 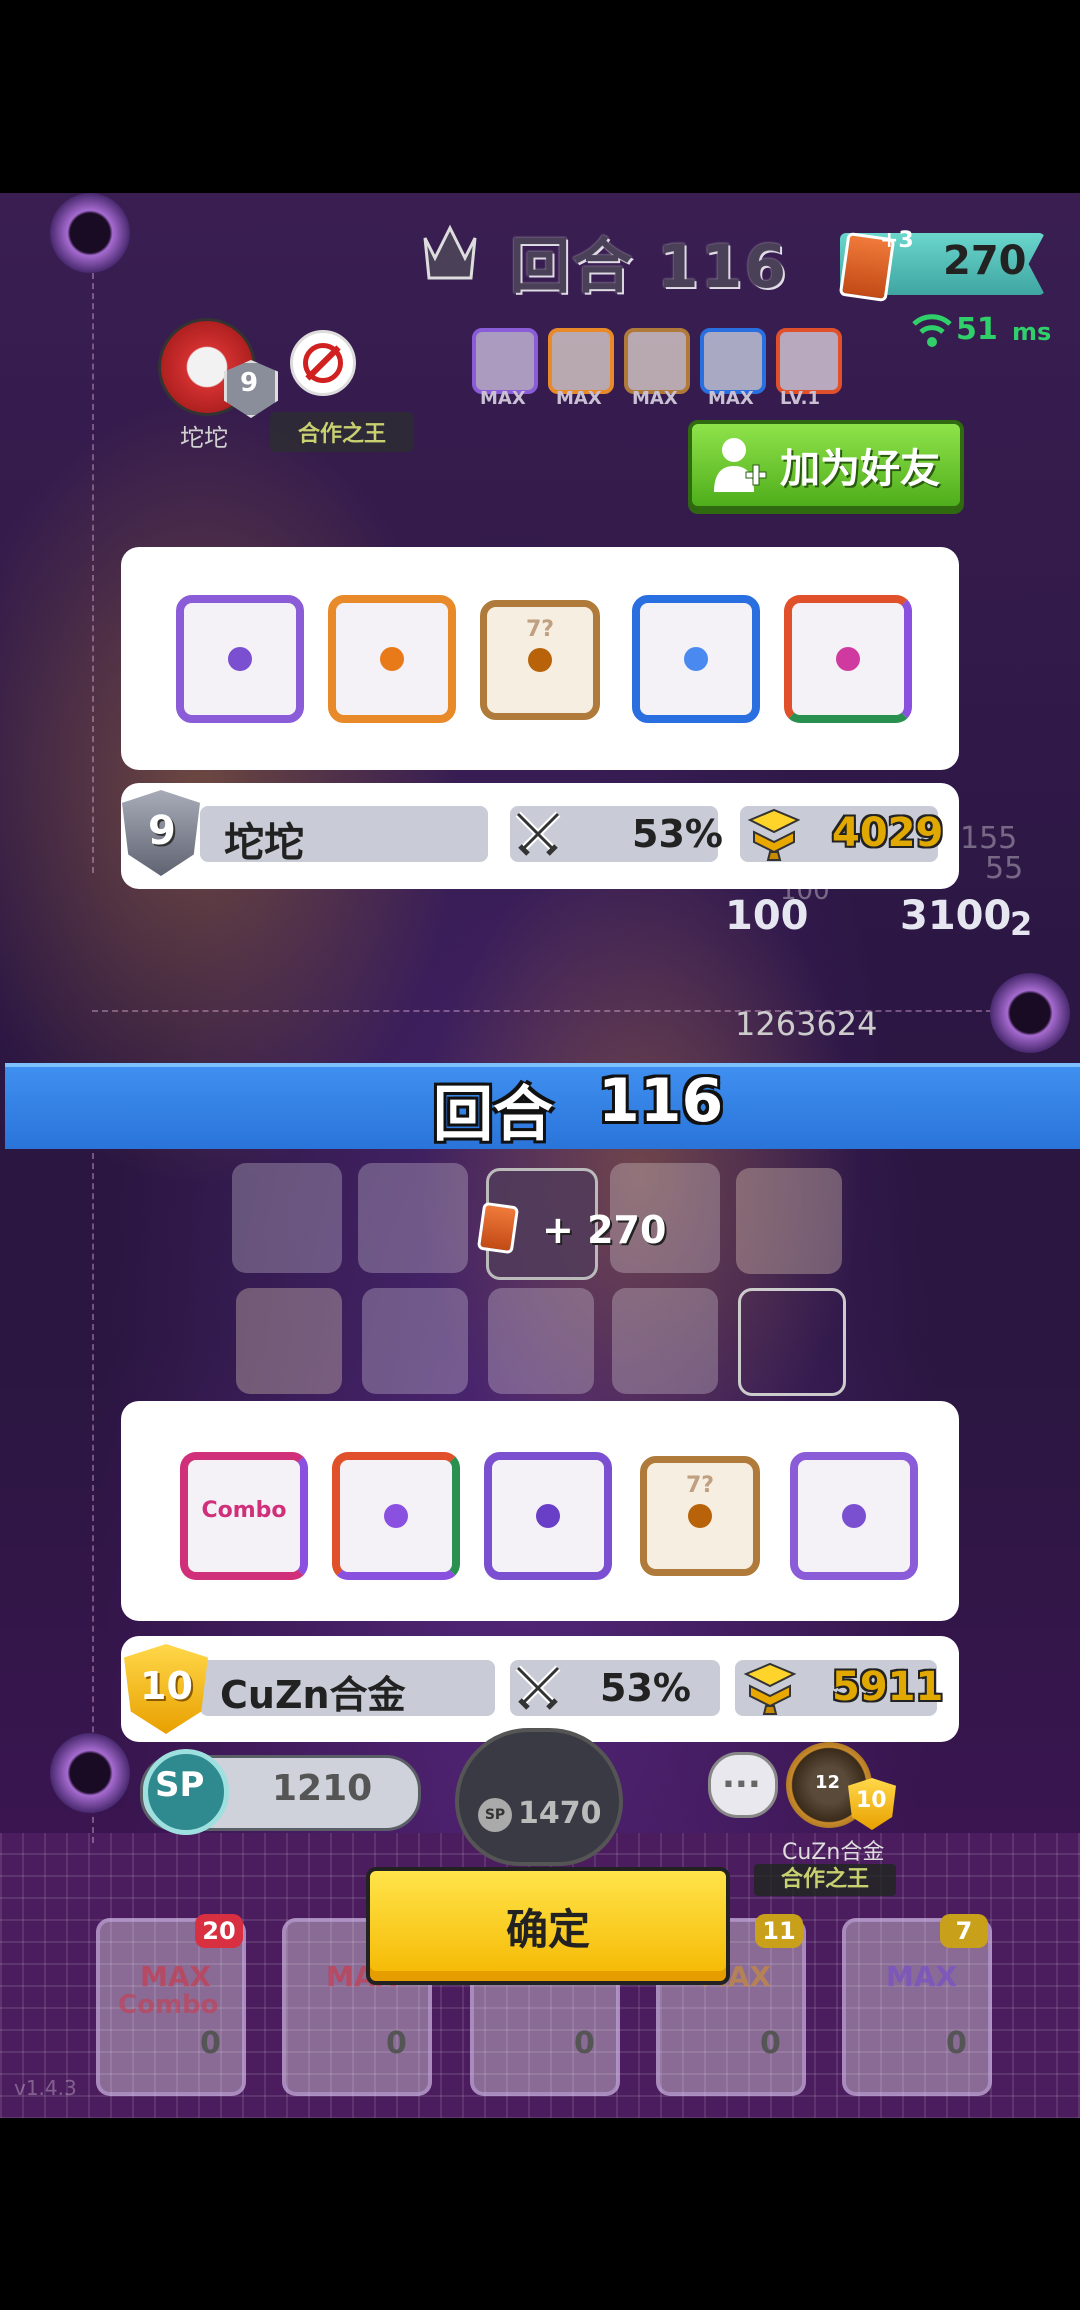 What do you see at coordinates (313, 1695) in the screenshot?
I see `player-name: CuZn合金` at bounding box center [313, 1695].